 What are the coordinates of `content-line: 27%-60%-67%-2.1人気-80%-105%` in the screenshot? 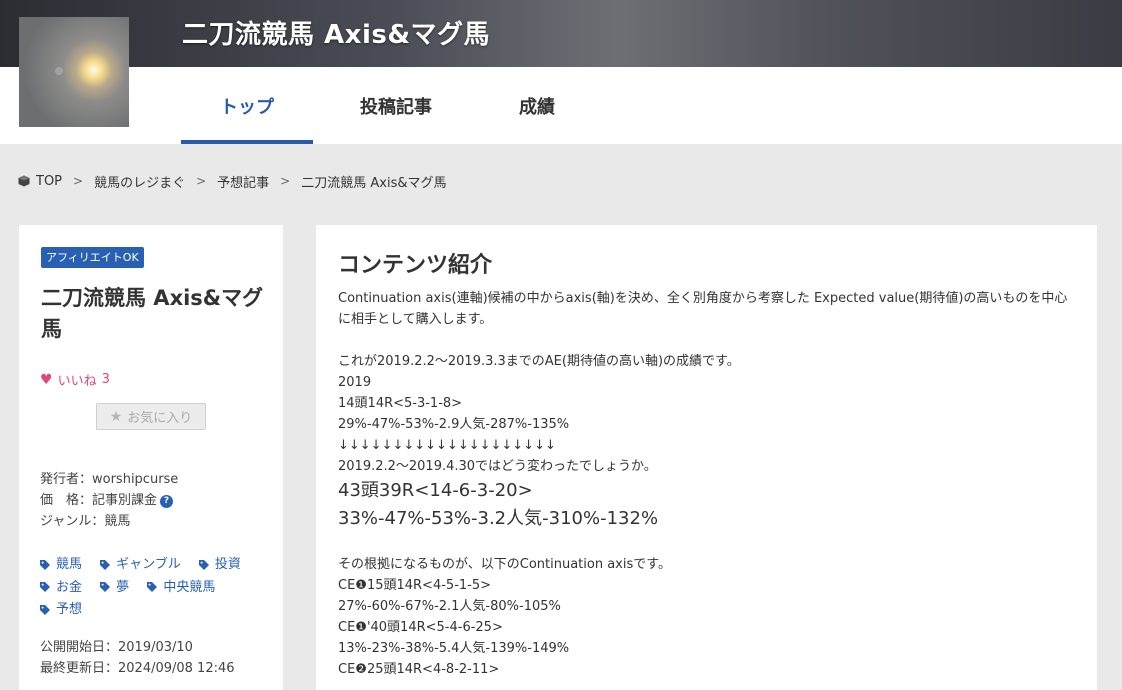 It's located at (449, 606).